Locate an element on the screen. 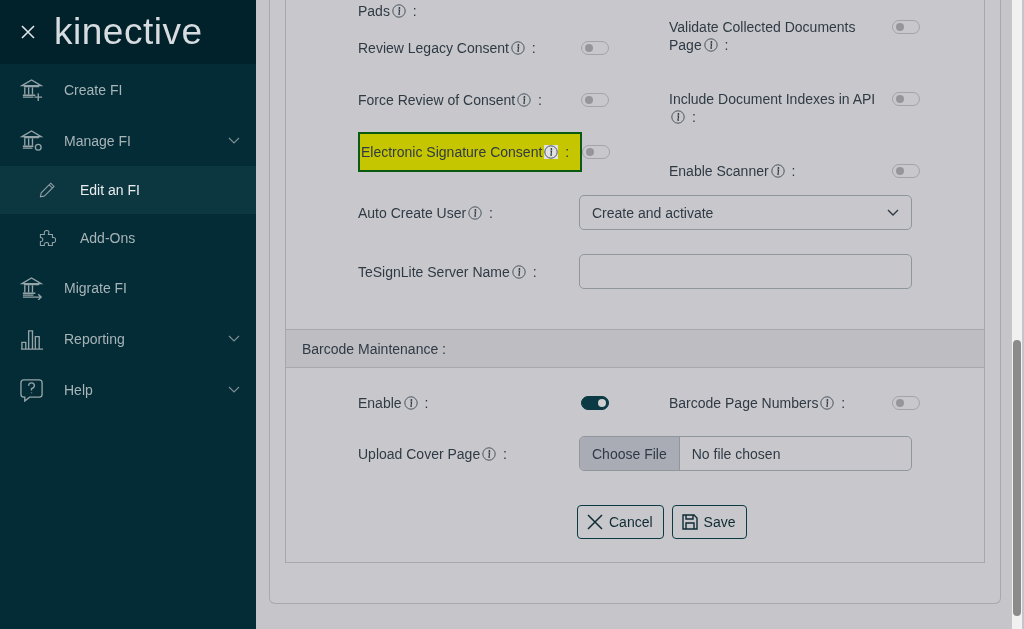 The image size is (1024, 629). pencil-icon is located at coordinates (48, 190).